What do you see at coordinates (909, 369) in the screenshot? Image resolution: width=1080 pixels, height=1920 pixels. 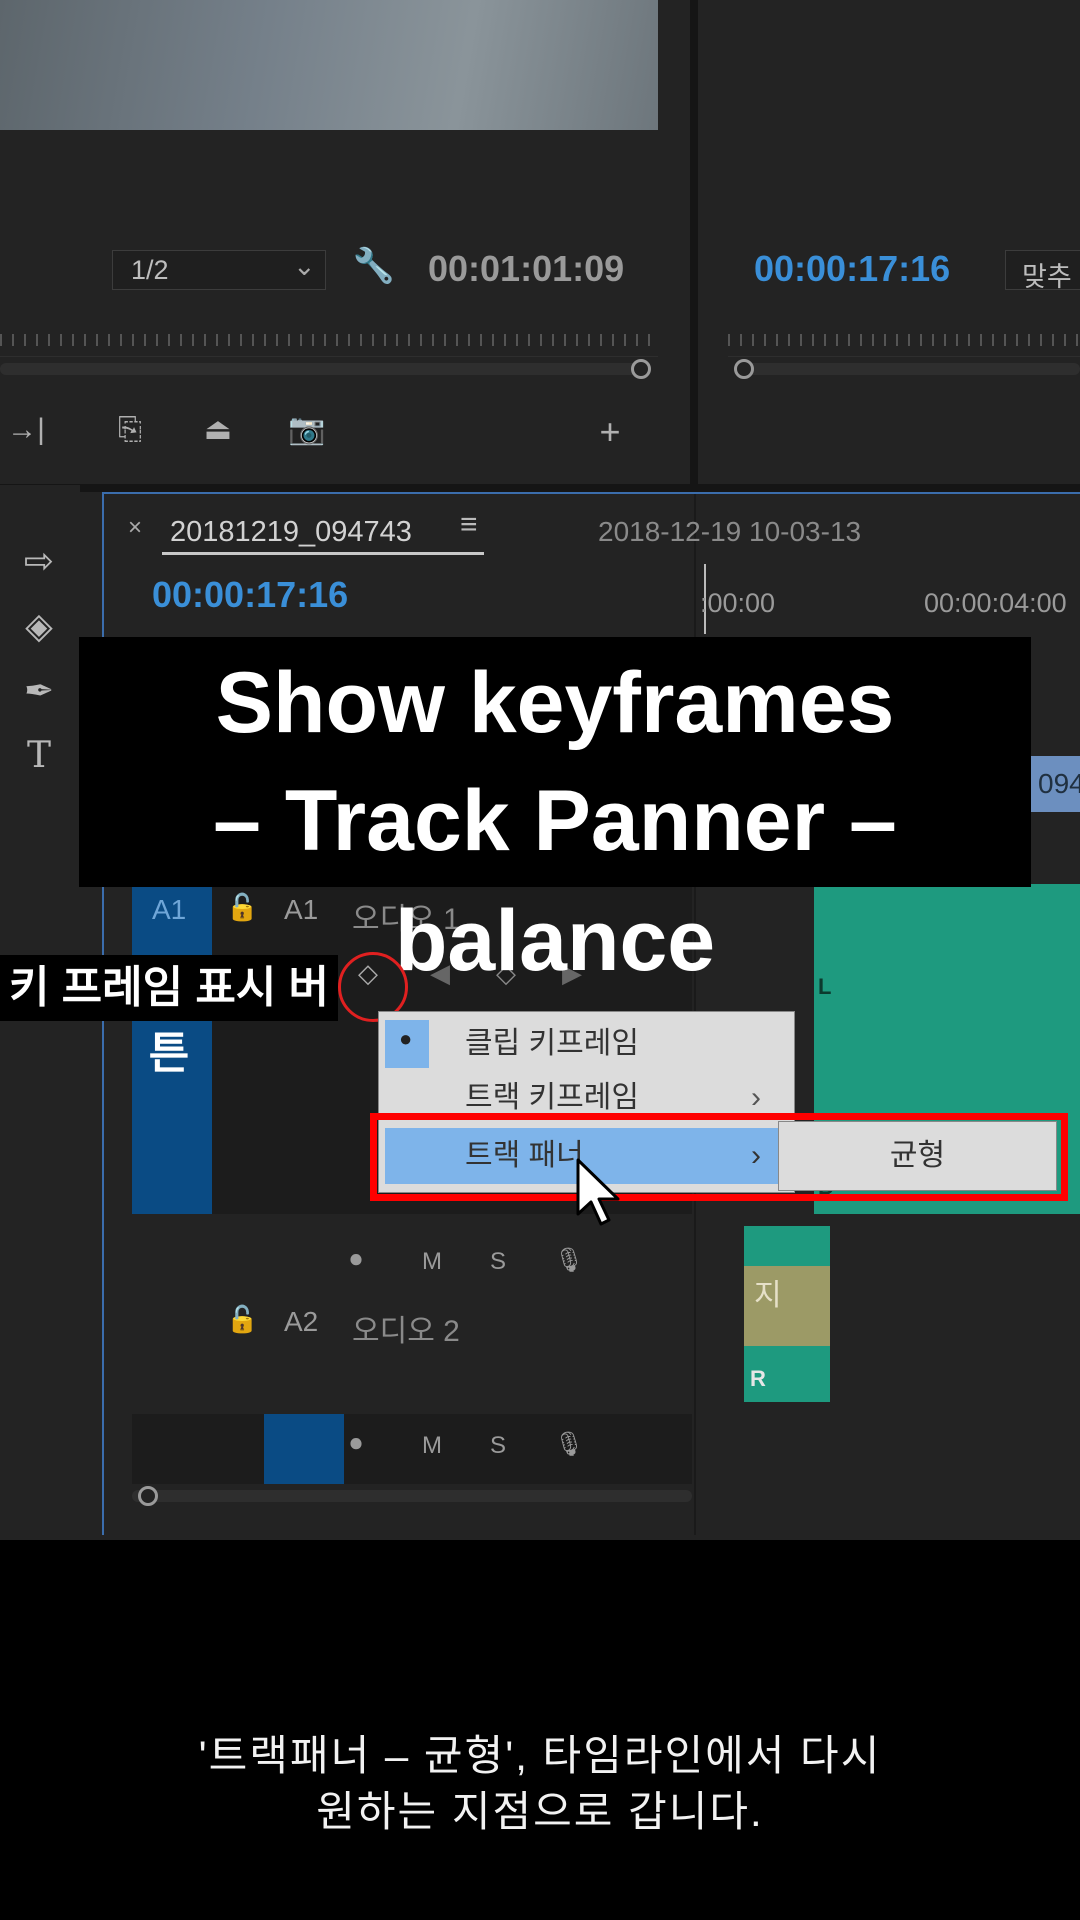 I see `program-scrollbar` at bounding box center [909, 369].